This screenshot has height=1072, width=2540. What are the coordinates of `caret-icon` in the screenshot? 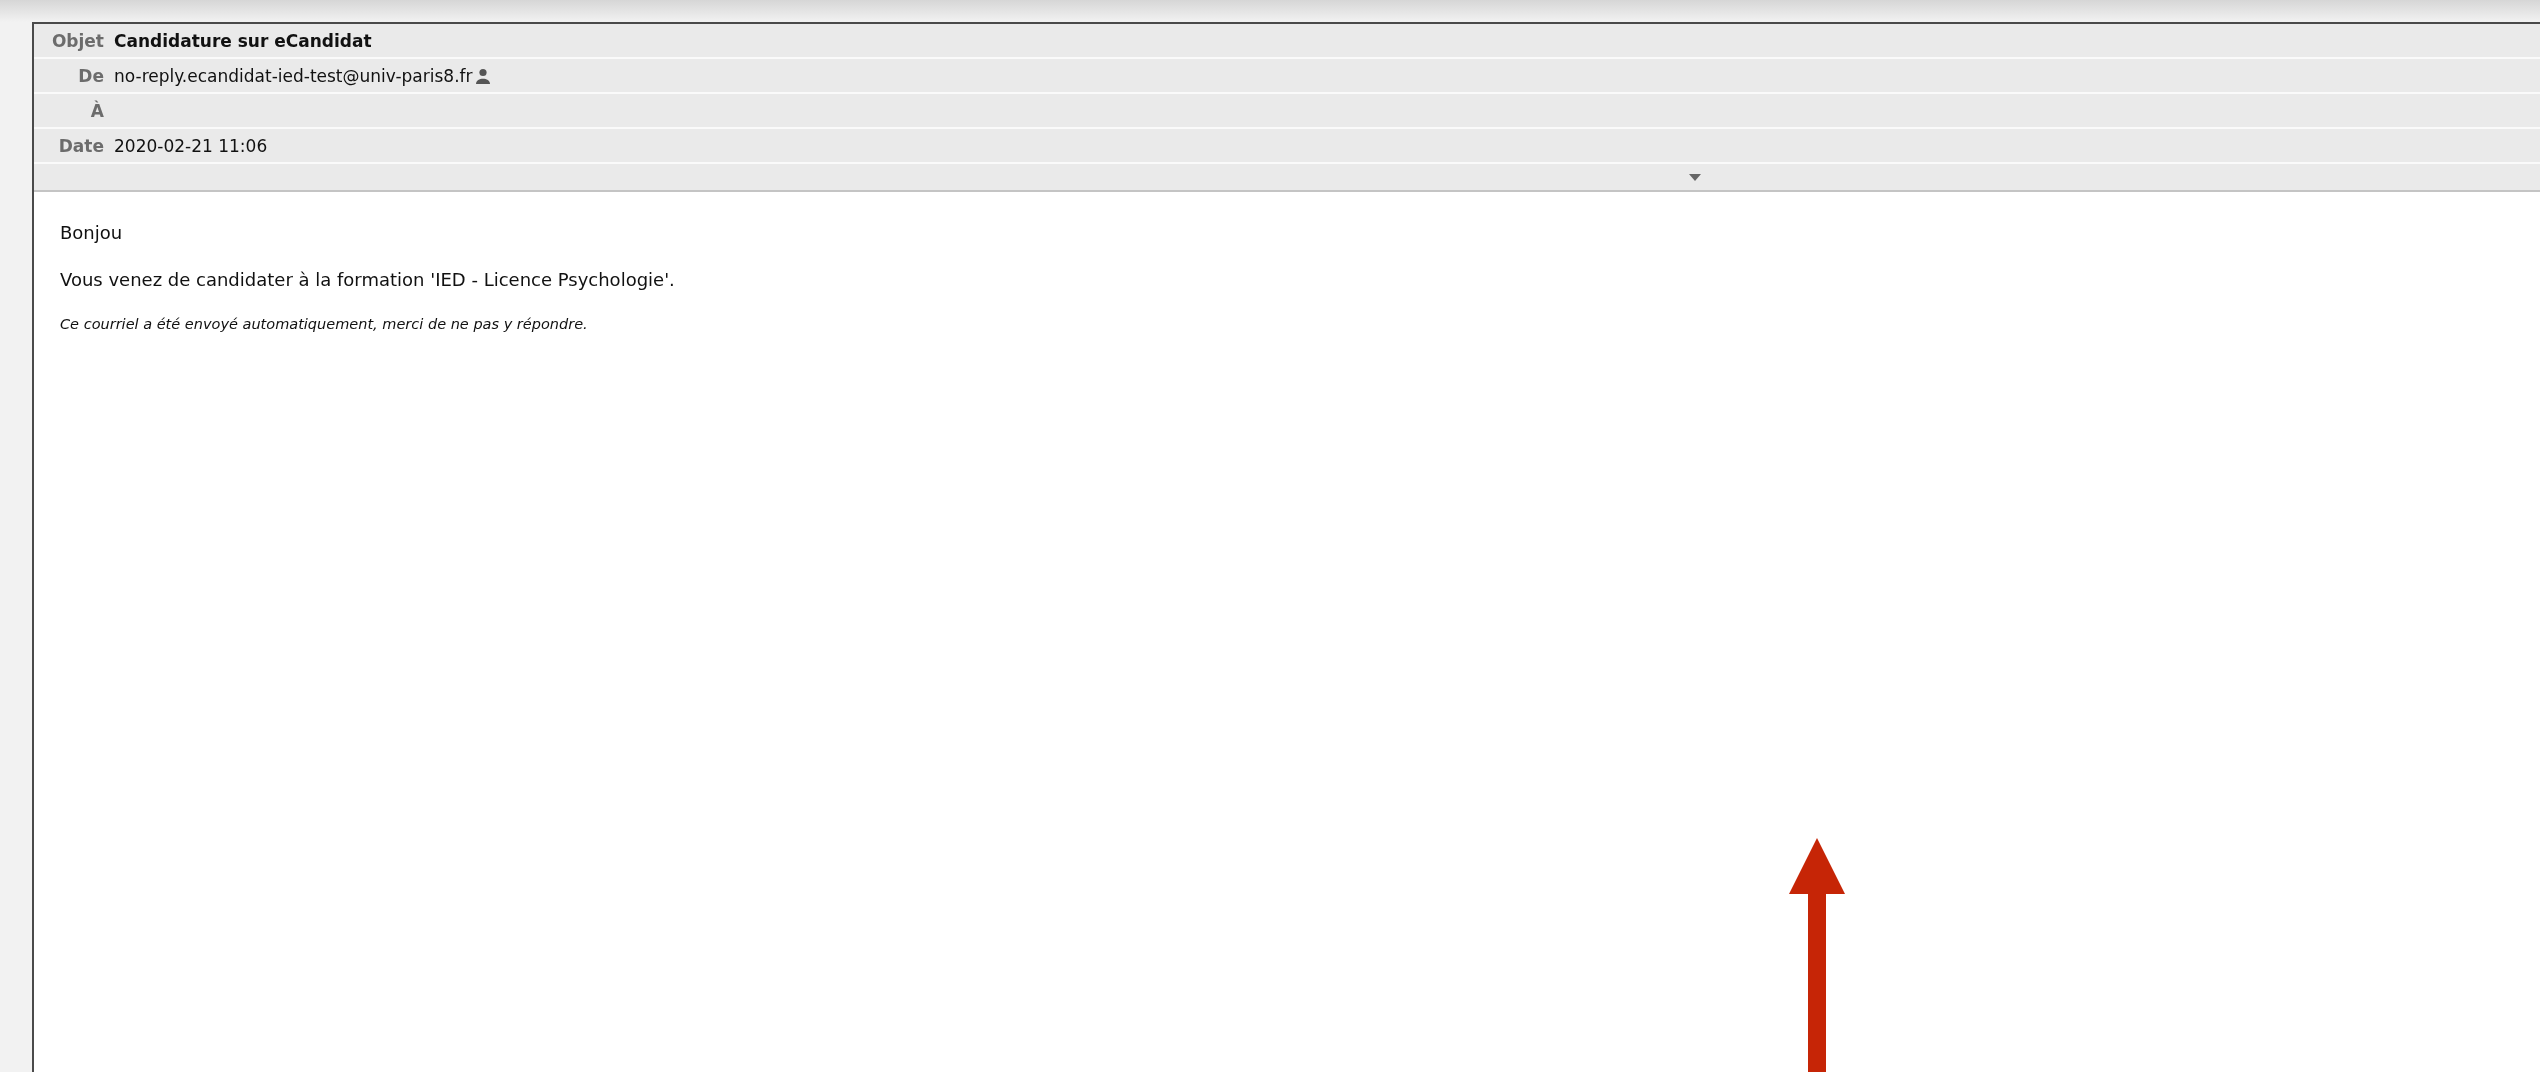 It's located at (1695, 177).